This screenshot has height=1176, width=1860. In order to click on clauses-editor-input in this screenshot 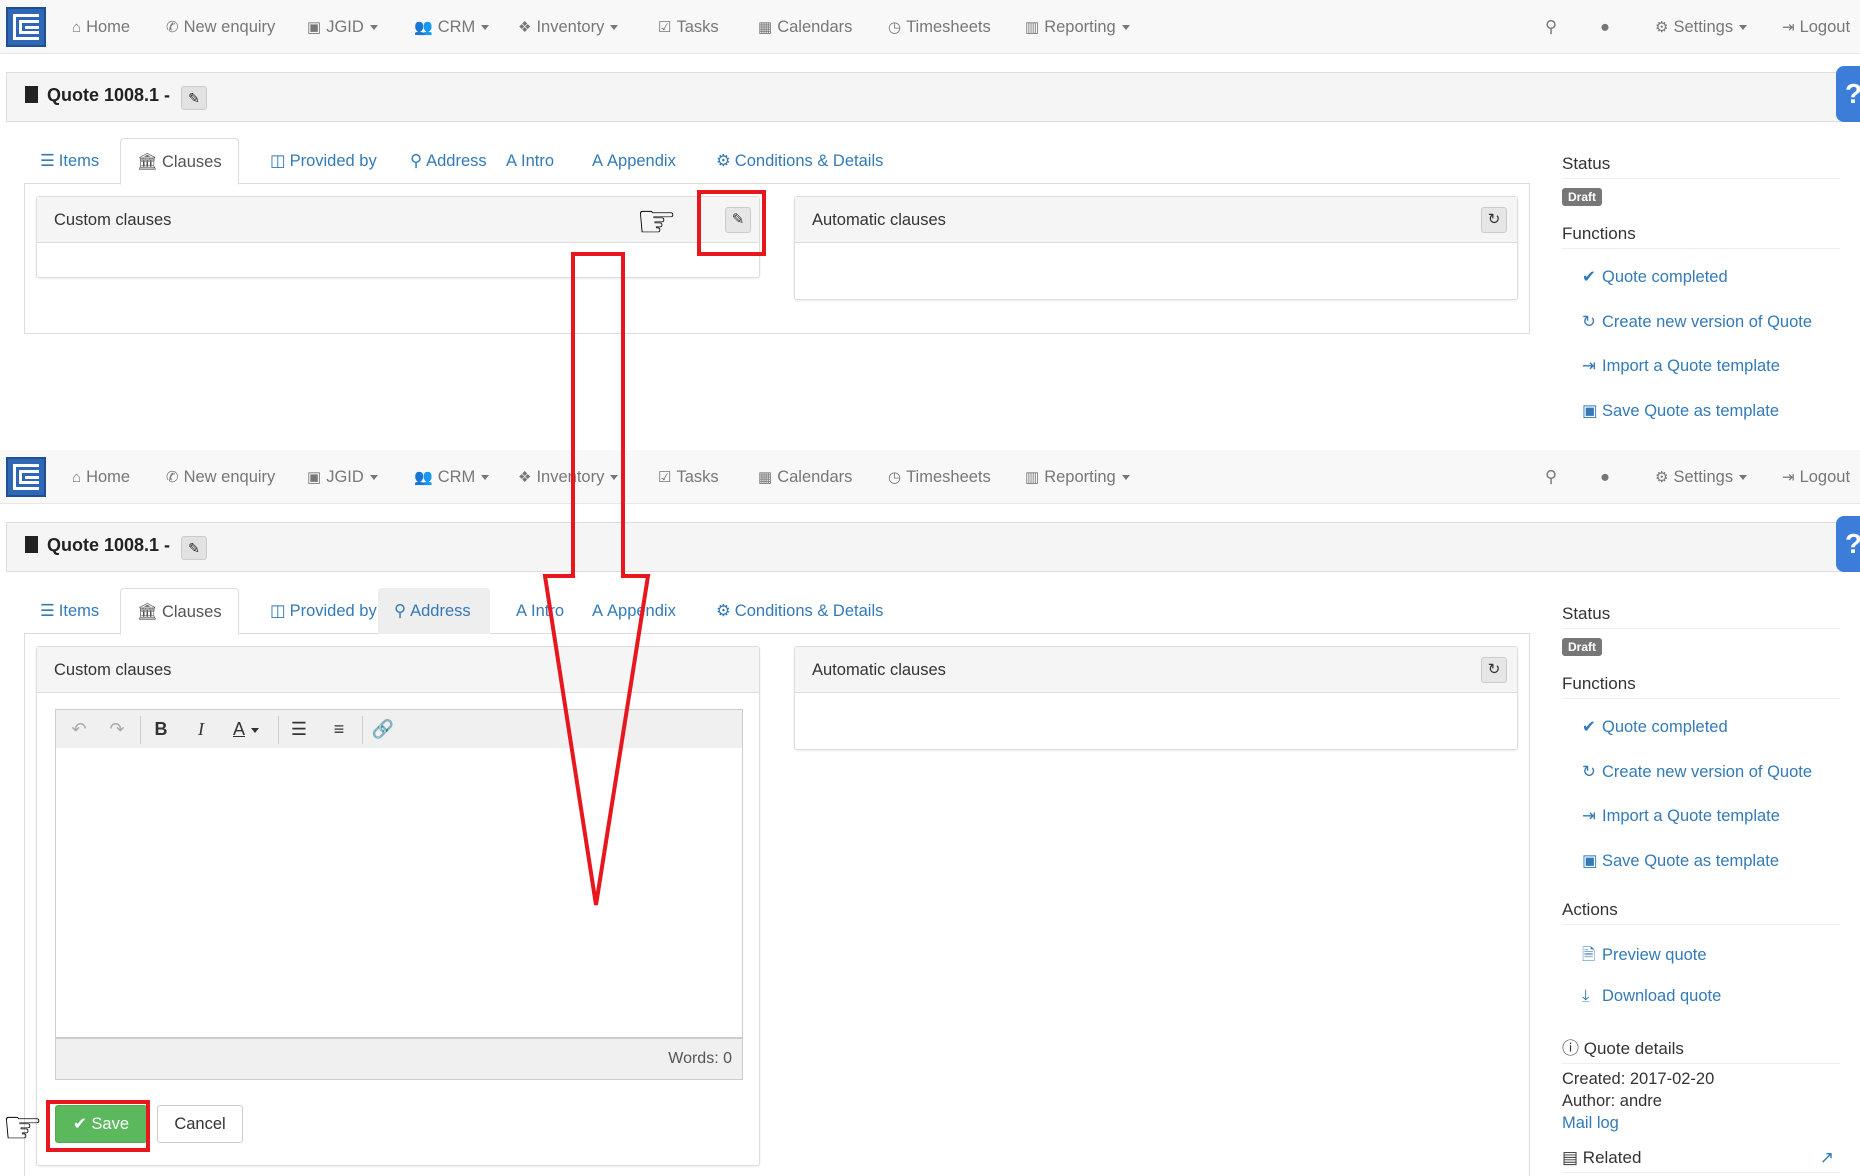, I will do `click(399, 893)`.